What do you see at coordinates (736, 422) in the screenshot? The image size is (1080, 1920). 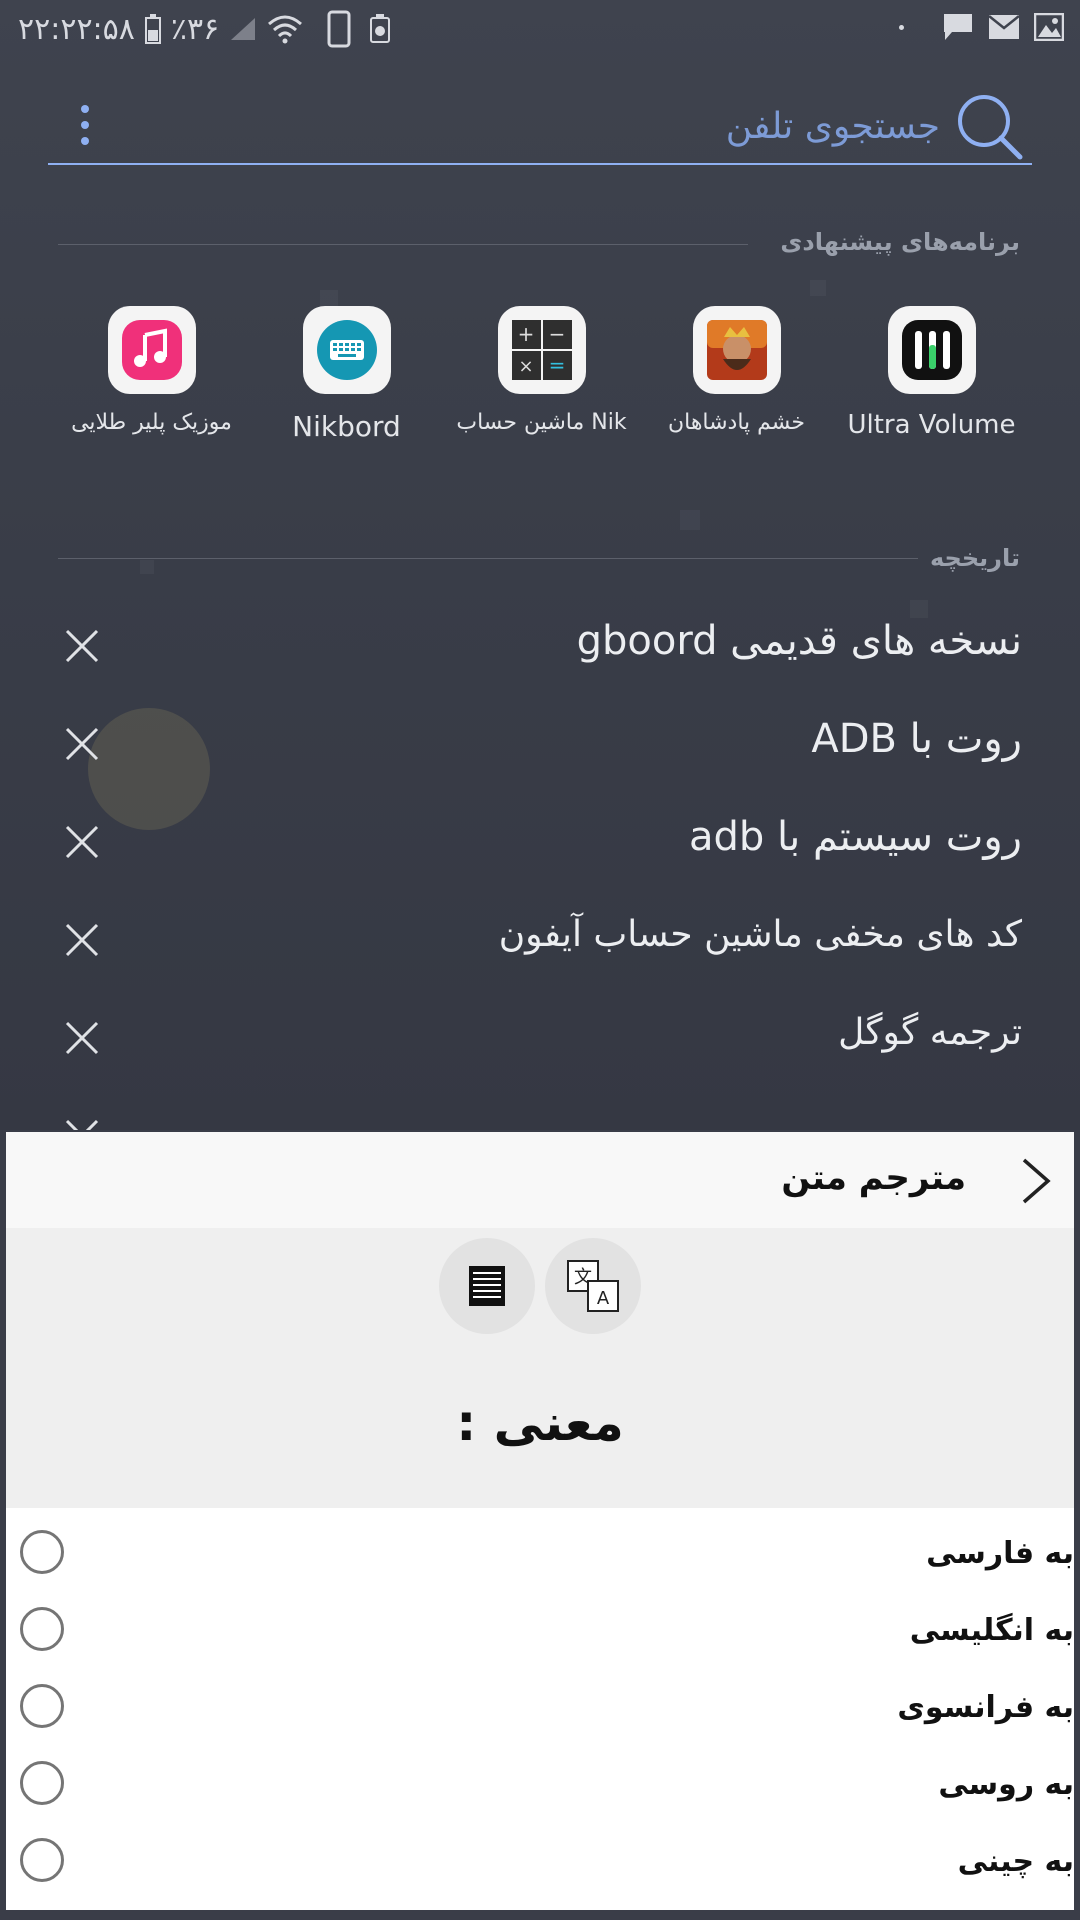 I see `app-label: خشم پادشاهان` at bounding box center [736, 422].